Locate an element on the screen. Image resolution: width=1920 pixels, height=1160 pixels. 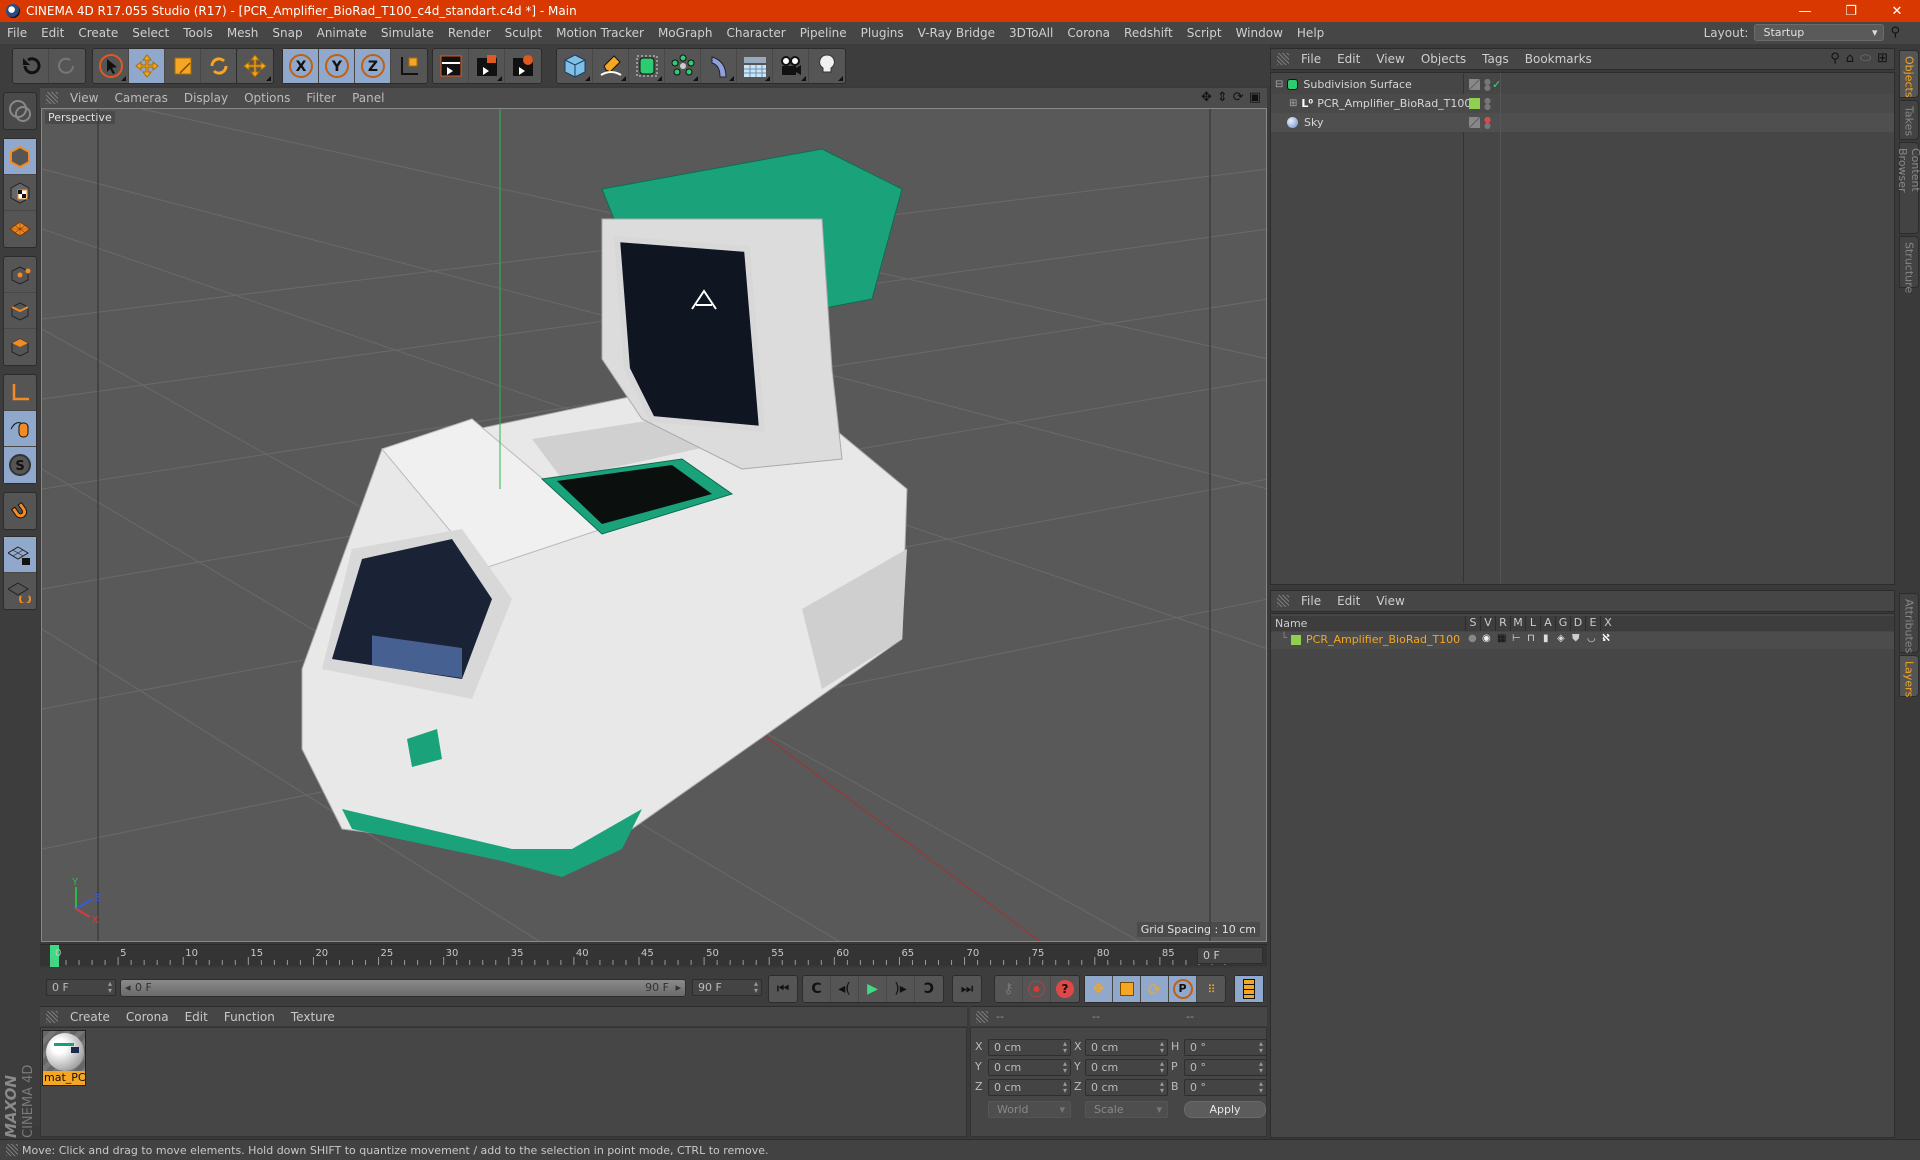
apply-button: Apply is located at coordinates (1225, 1109).